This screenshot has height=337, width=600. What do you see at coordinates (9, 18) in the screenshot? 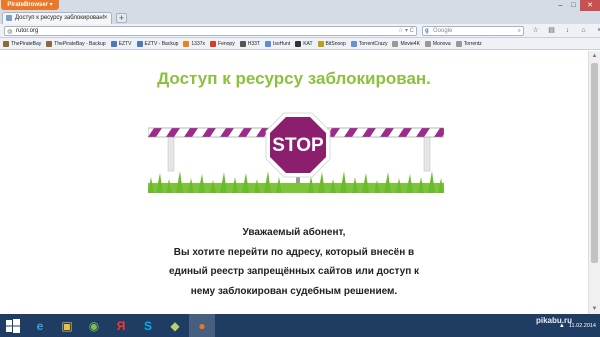
I see `tab-favicon-icon` at bounding box center [9, 18].